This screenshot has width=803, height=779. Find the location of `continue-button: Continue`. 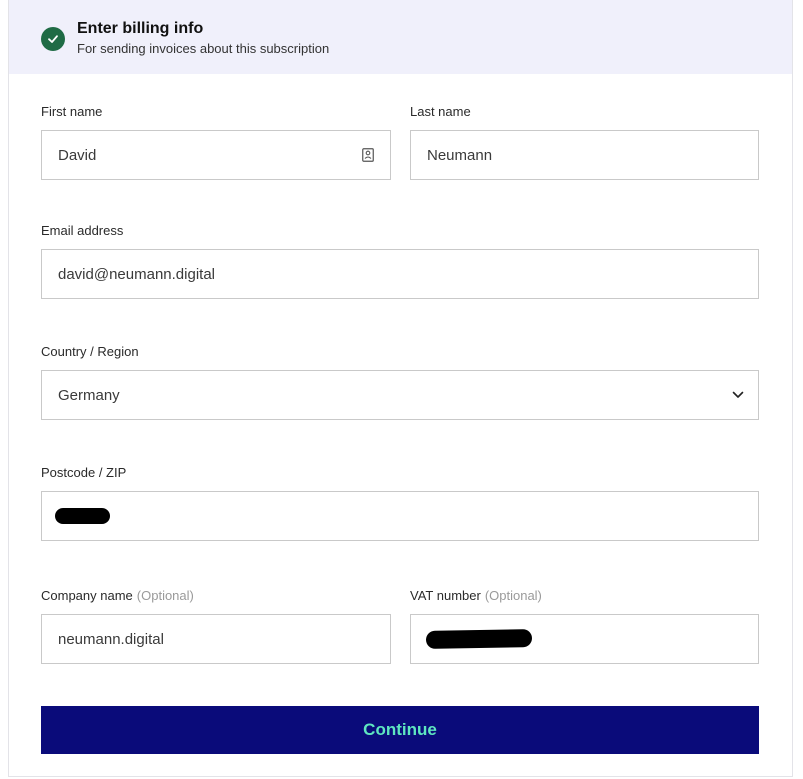

continue-button: Continue is located at coordinates (400, 730).